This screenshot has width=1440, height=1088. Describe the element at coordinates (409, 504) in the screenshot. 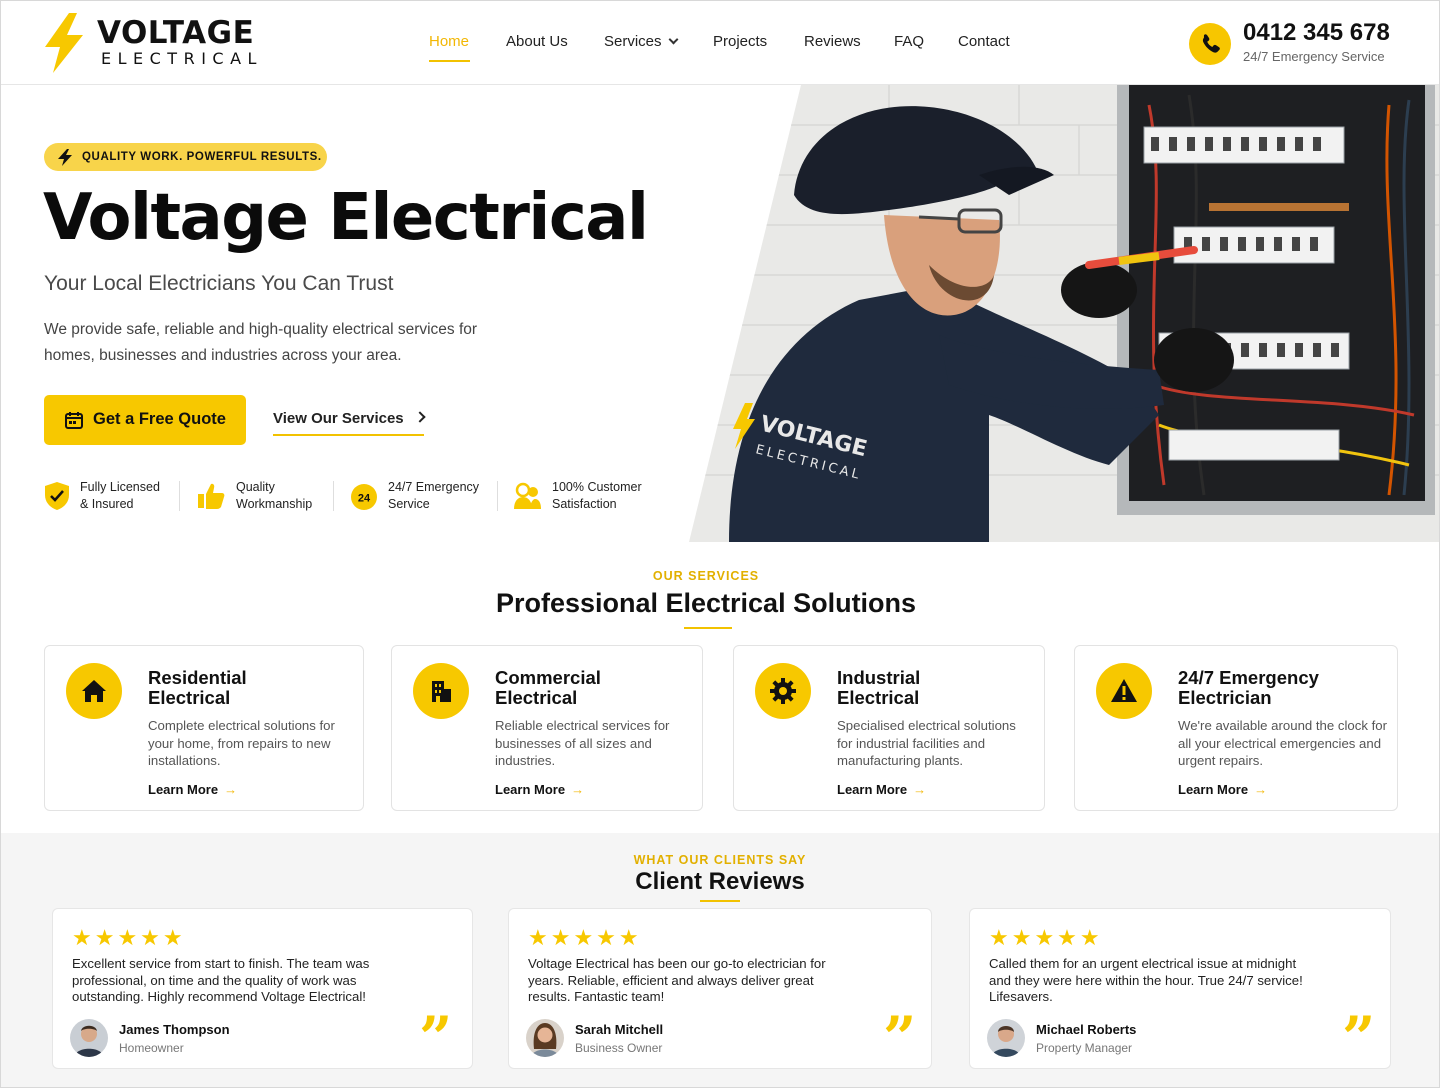

I see `feature-emergency-line2: Service` at that location.